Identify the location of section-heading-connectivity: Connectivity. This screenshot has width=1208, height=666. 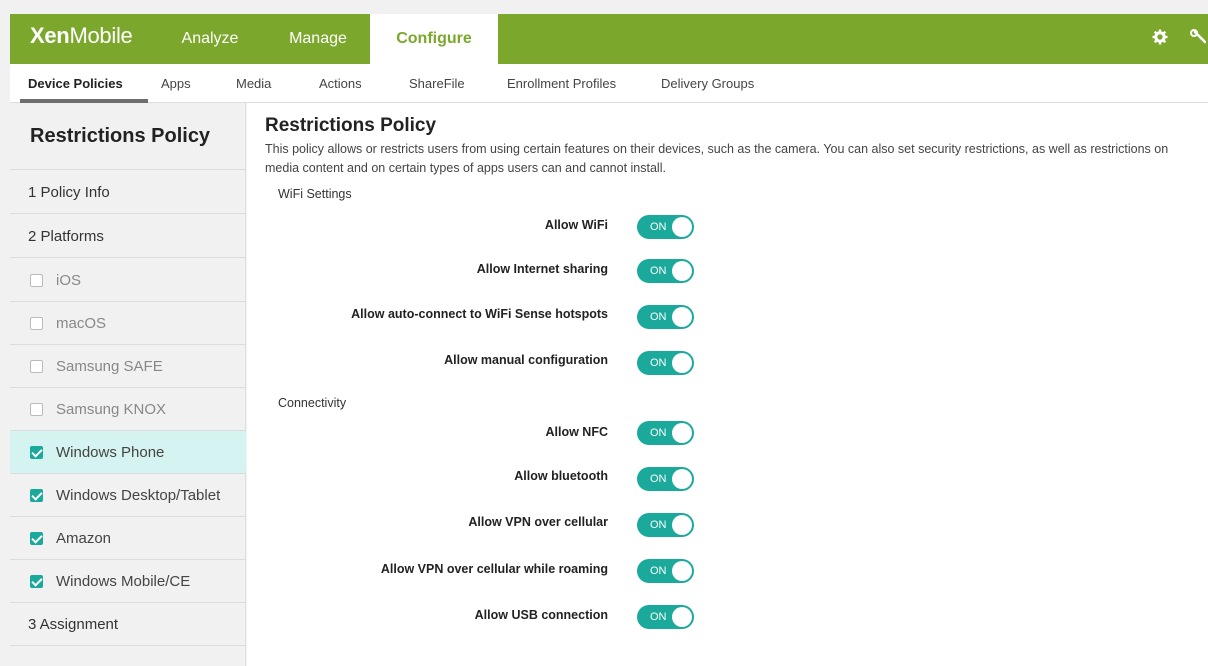
(312, 403).